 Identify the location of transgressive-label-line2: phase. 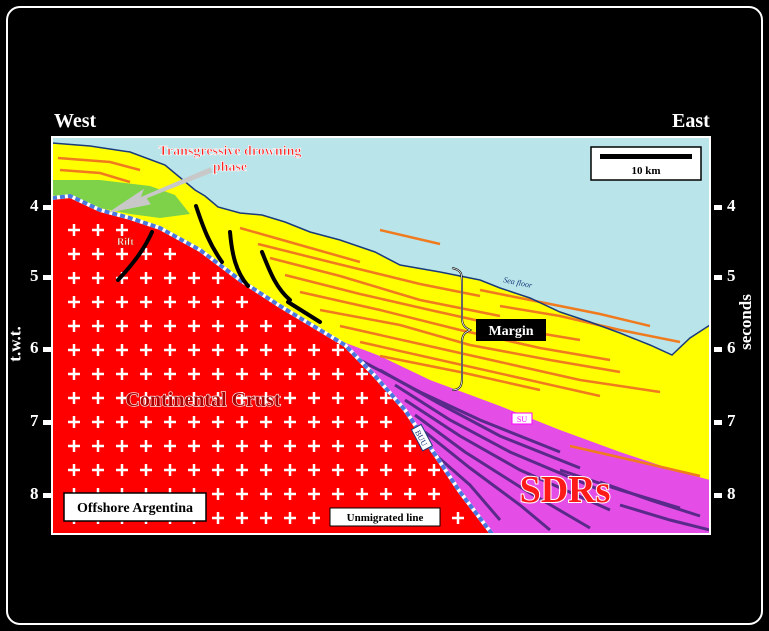
(230, 167).